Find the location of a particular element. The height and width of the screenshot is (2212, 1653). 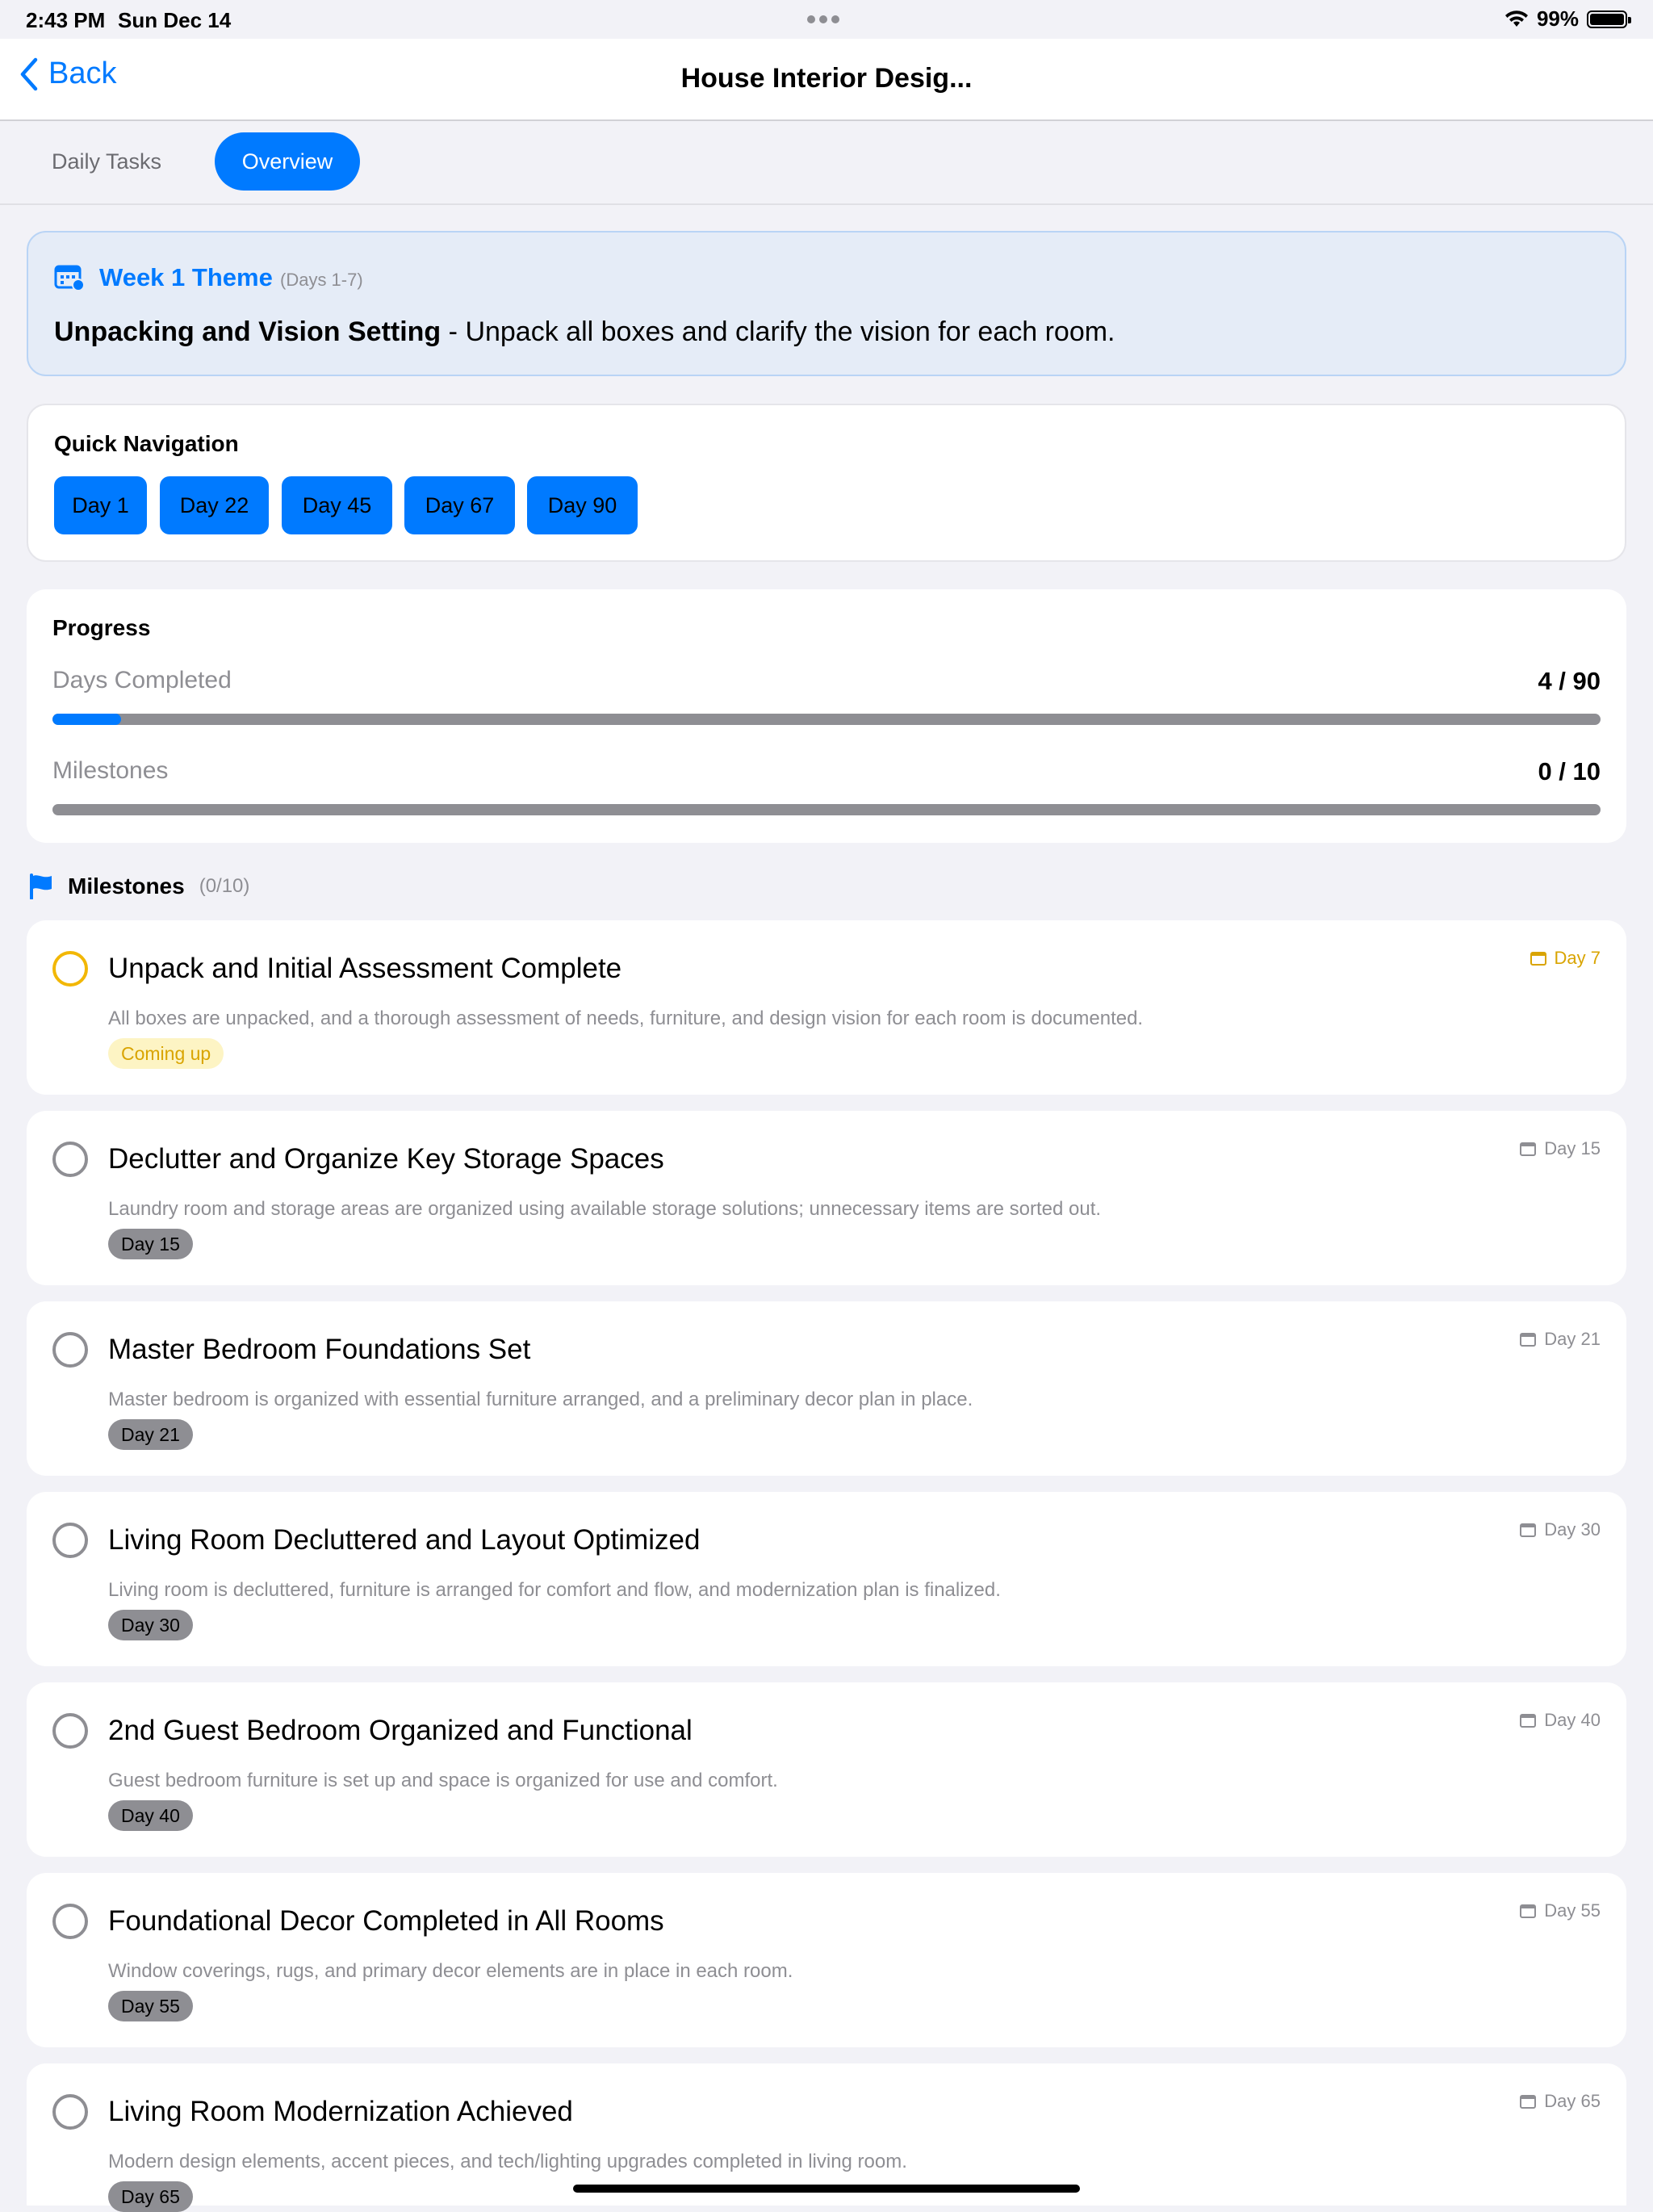

milestone-due: Day 40 is located at coordinates (1560, 1720).